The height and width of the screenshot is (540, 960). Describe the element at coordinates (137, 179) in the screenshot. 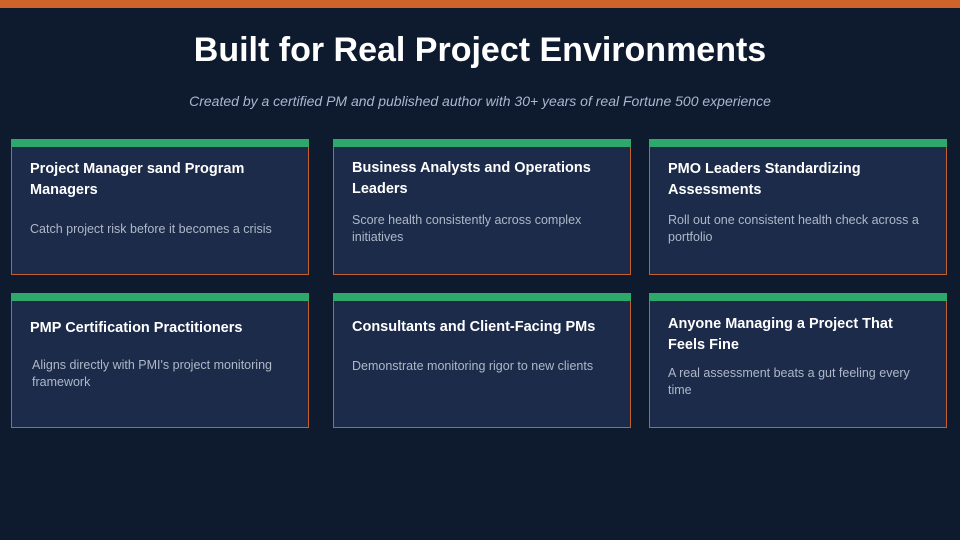

I see `card-title: Project Manager sand Program Managers` at that location.